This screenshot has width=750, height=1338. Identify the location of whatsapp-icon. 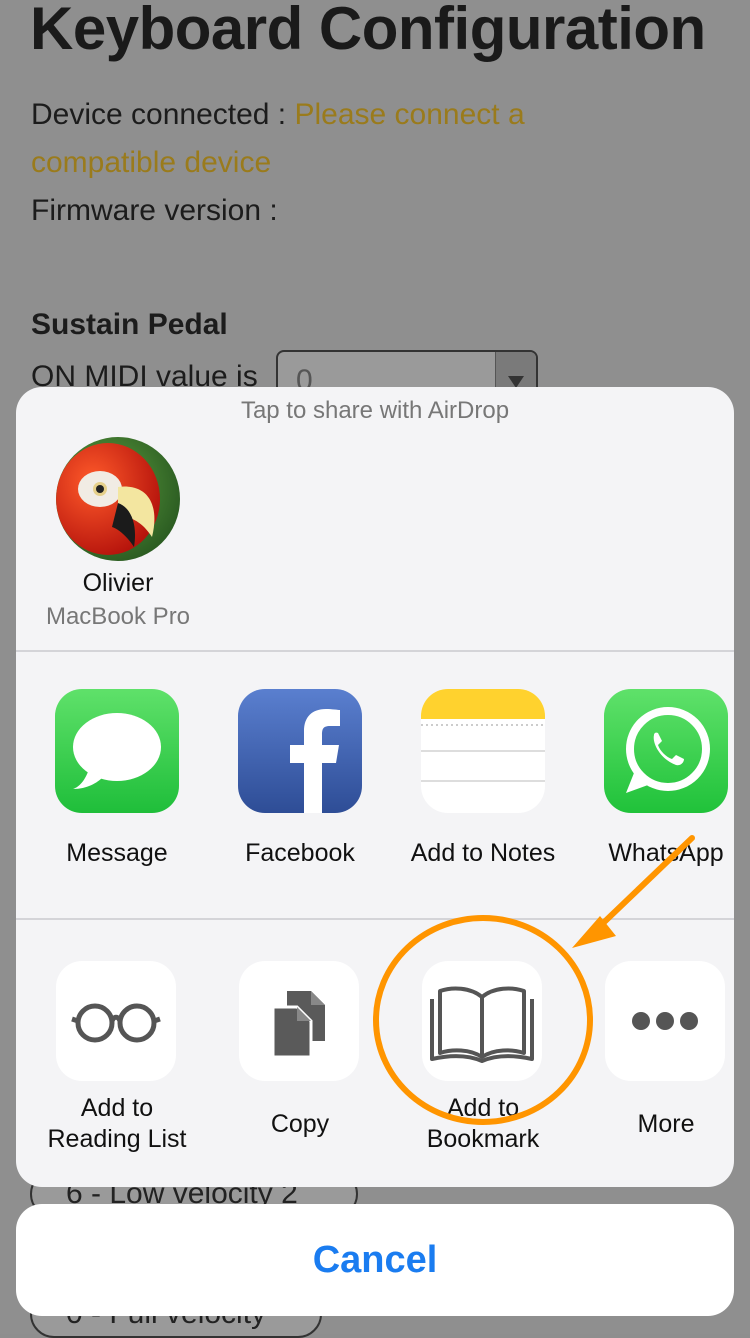
(666, 751).